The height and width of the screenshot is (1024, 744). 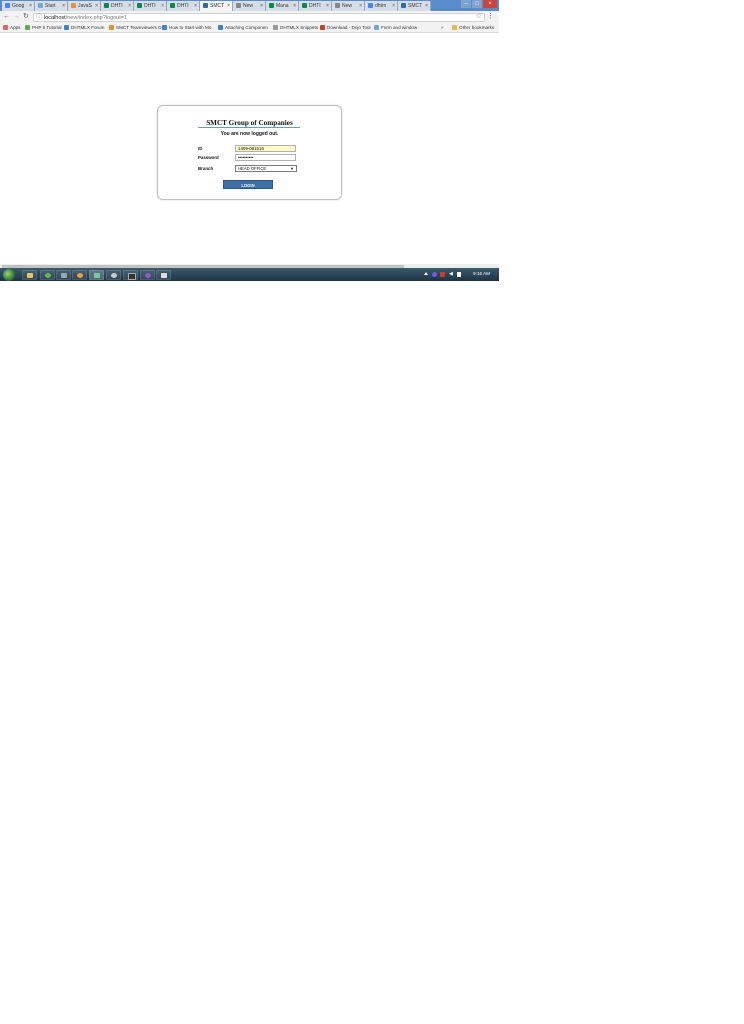 I want to click on back-button: ←, so click(x=6, y=17).